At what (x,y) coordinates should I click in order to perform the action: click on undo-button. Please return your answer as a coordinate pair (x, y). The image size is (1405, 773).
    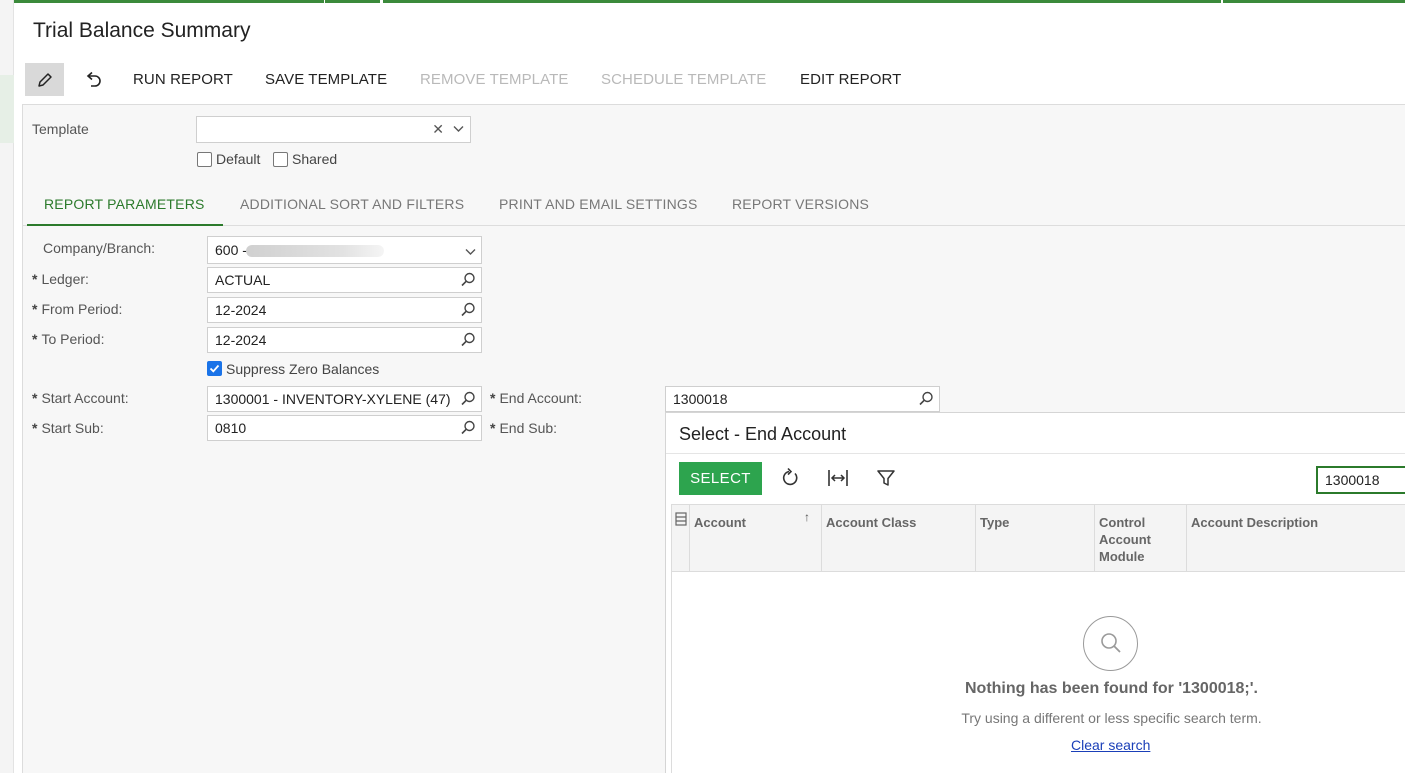
    Looking at the image, I should click on (93, 79).